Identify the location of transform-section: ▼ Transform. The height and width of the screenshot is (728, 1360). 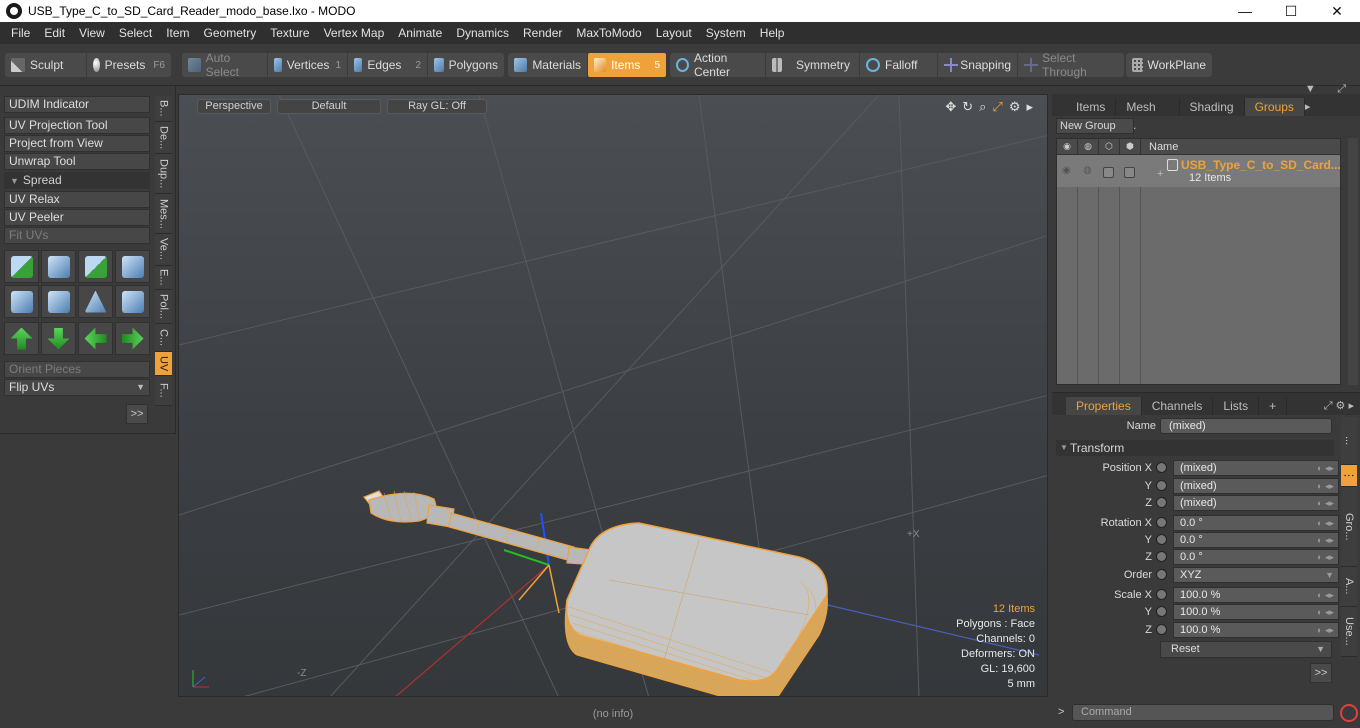
(1195, 448).